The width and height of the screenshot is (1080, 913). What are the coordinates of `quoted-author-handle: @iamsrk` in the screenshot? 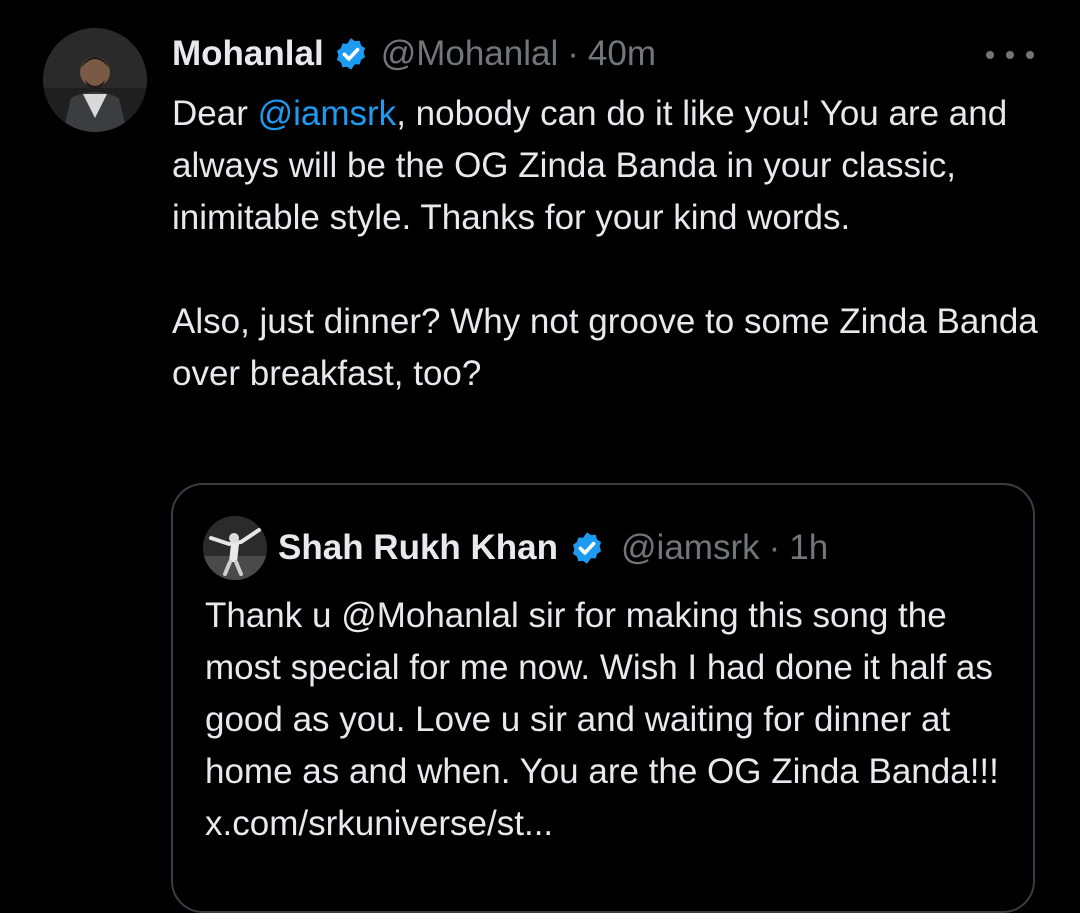 It's located at (690, 547).